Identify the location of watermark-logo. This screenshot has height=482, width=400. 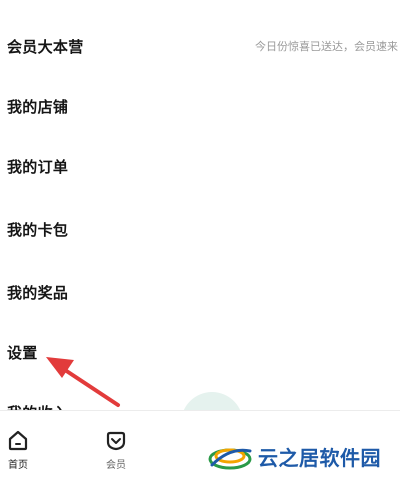
(230, 459).